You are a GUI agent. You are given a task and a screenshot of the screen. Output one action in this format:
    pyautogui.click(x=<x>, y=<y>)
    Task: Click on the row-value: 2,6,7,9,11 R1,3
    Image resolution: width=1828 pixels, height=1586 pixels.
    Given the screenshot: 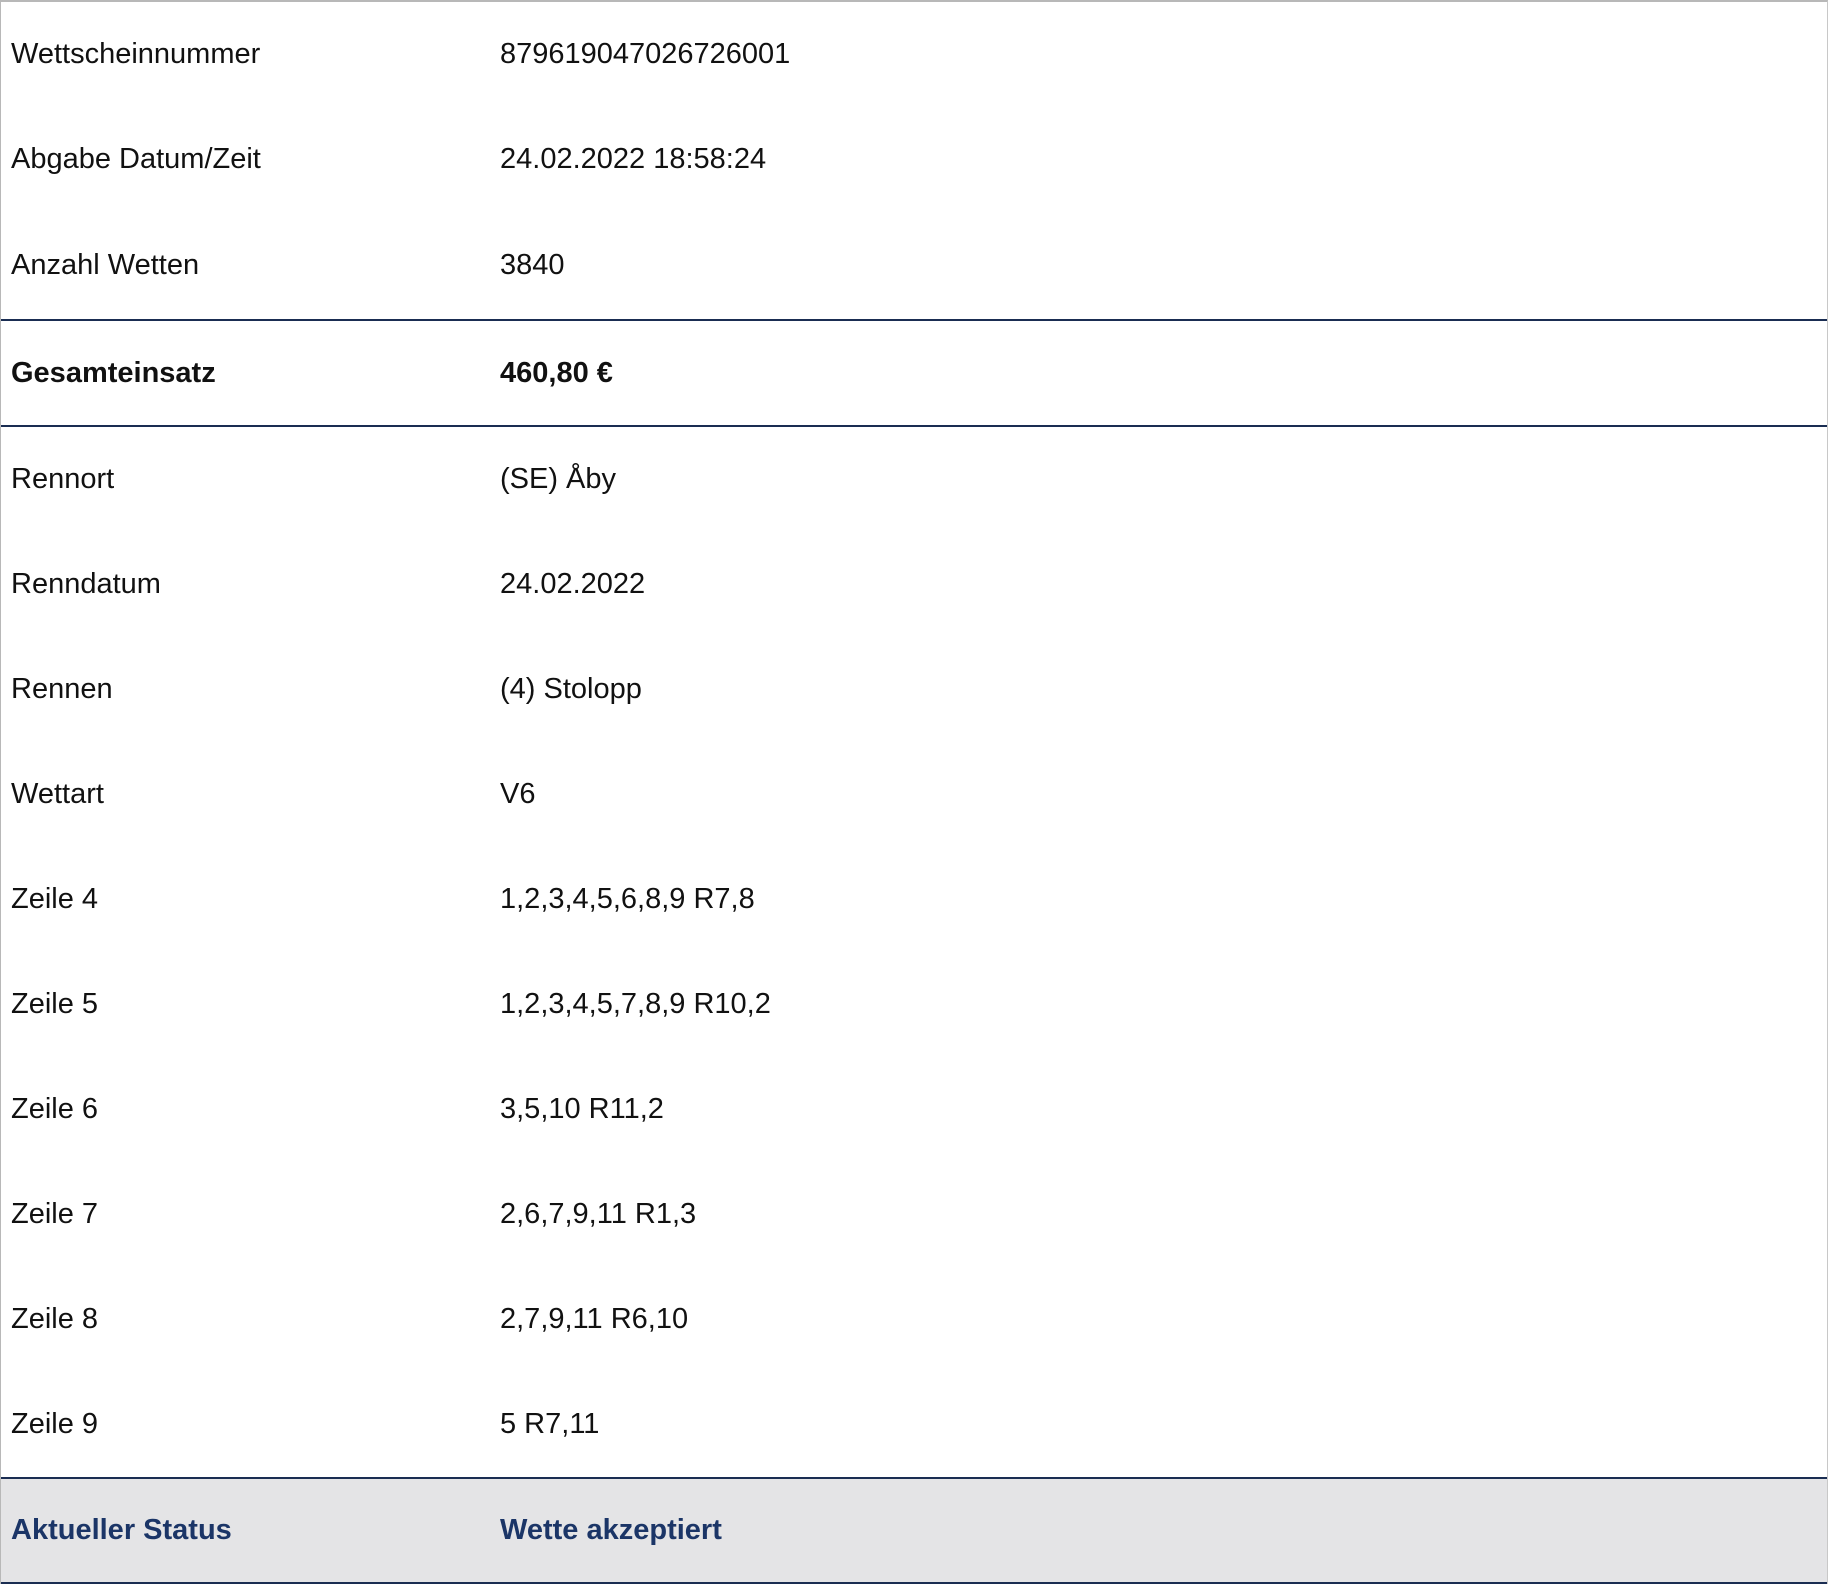 What is the action you would take?
    pyautogui.click(x=598, y=1214)
    